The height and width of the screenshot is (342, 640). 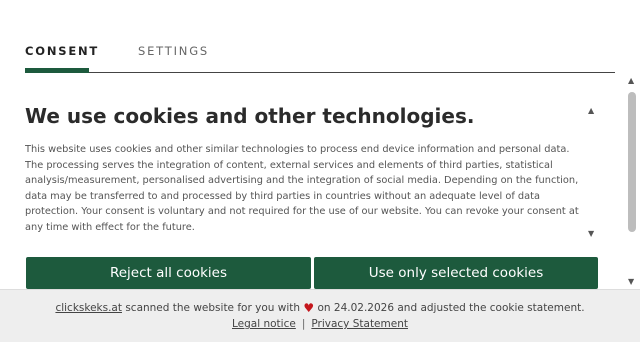 I want to click on privacy-statement-link: Privacy Statement, so click(x=359, y=324).